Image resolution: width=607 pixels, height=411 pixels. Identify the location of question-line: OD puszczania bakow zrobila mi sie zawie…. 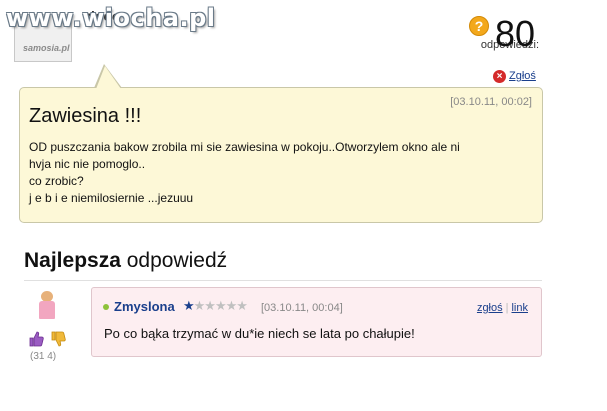
(244, 147).